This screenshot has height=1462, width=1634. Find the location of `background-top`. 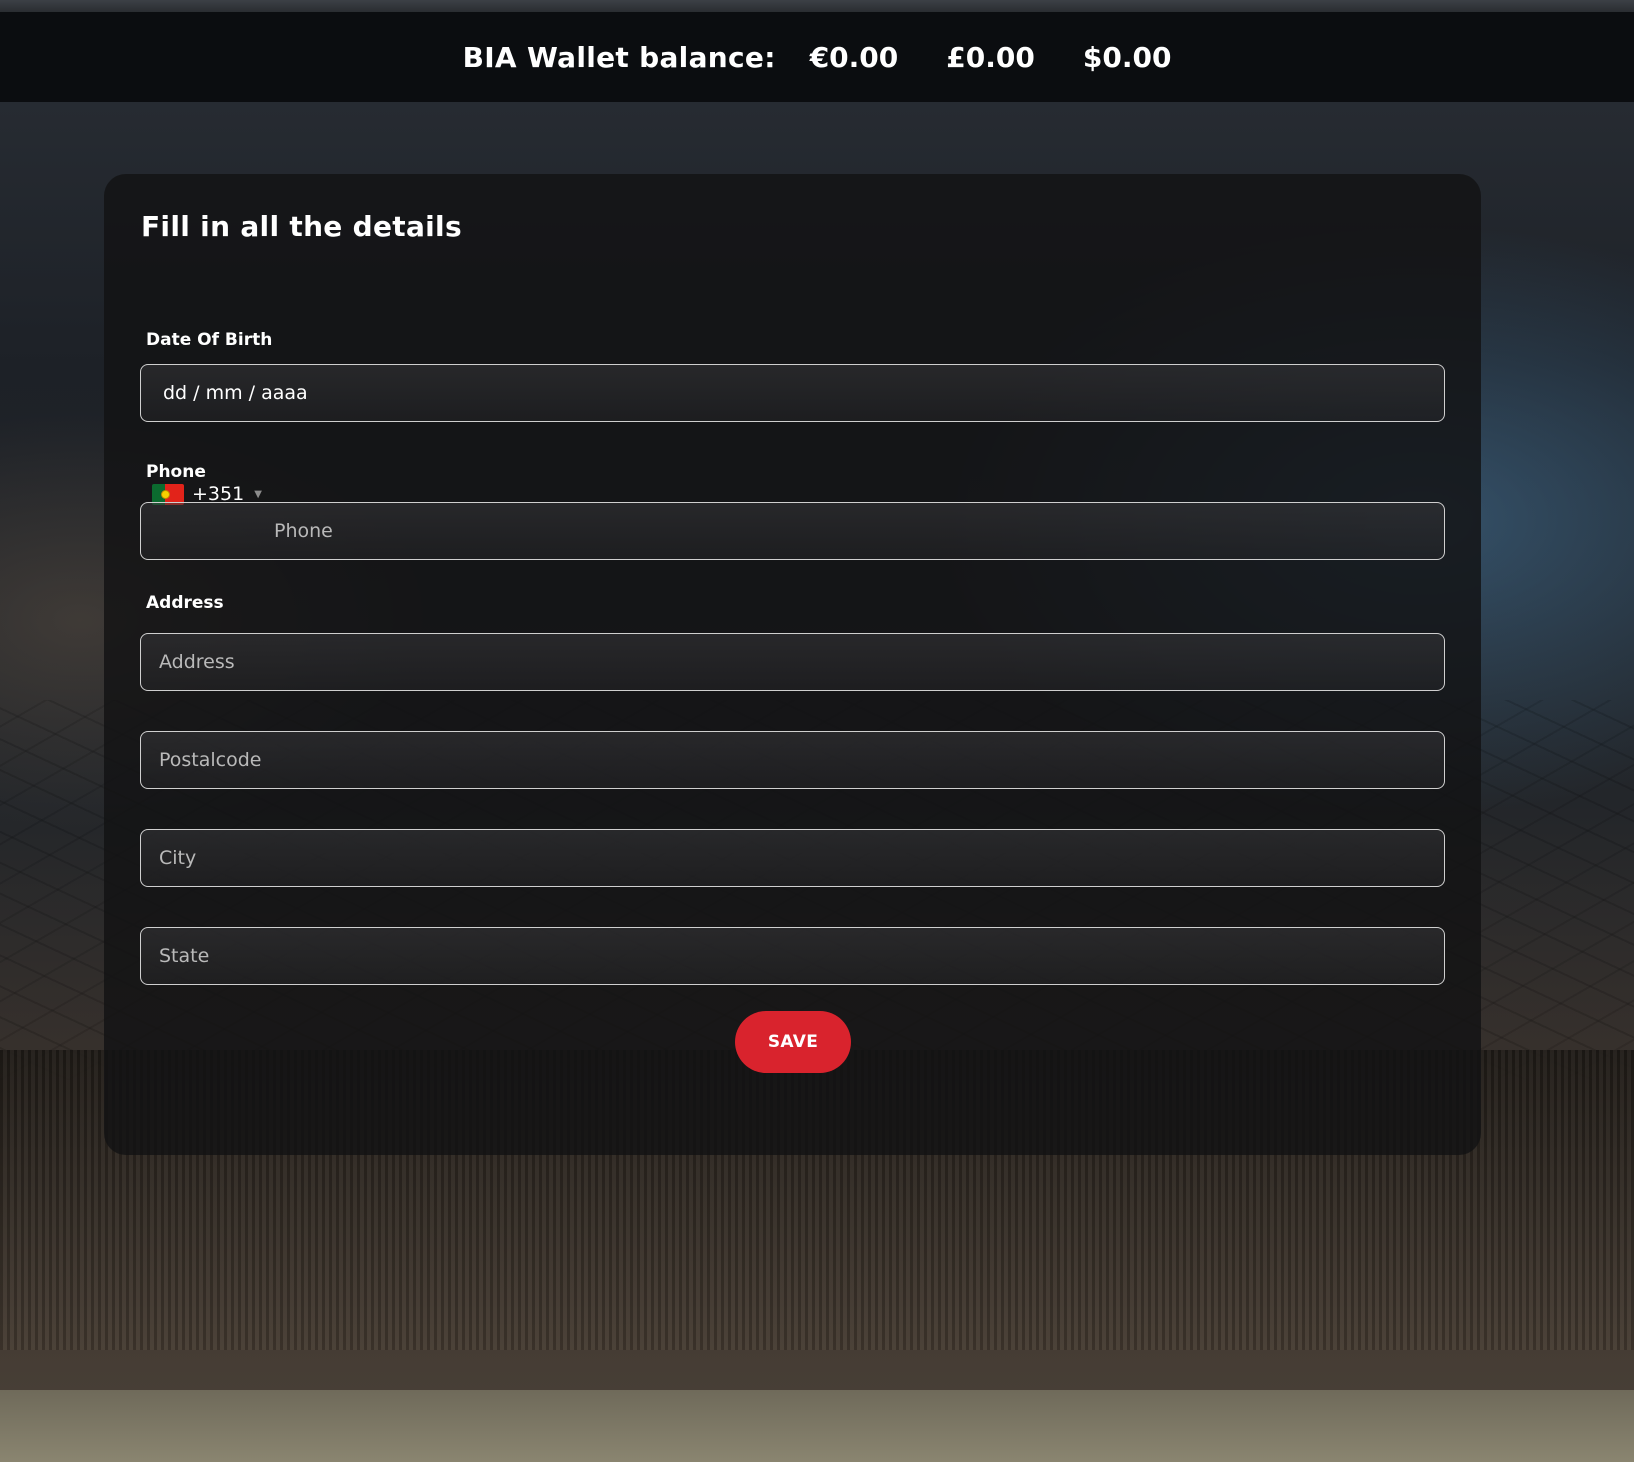

background-top is located at coordinates (817, 6).